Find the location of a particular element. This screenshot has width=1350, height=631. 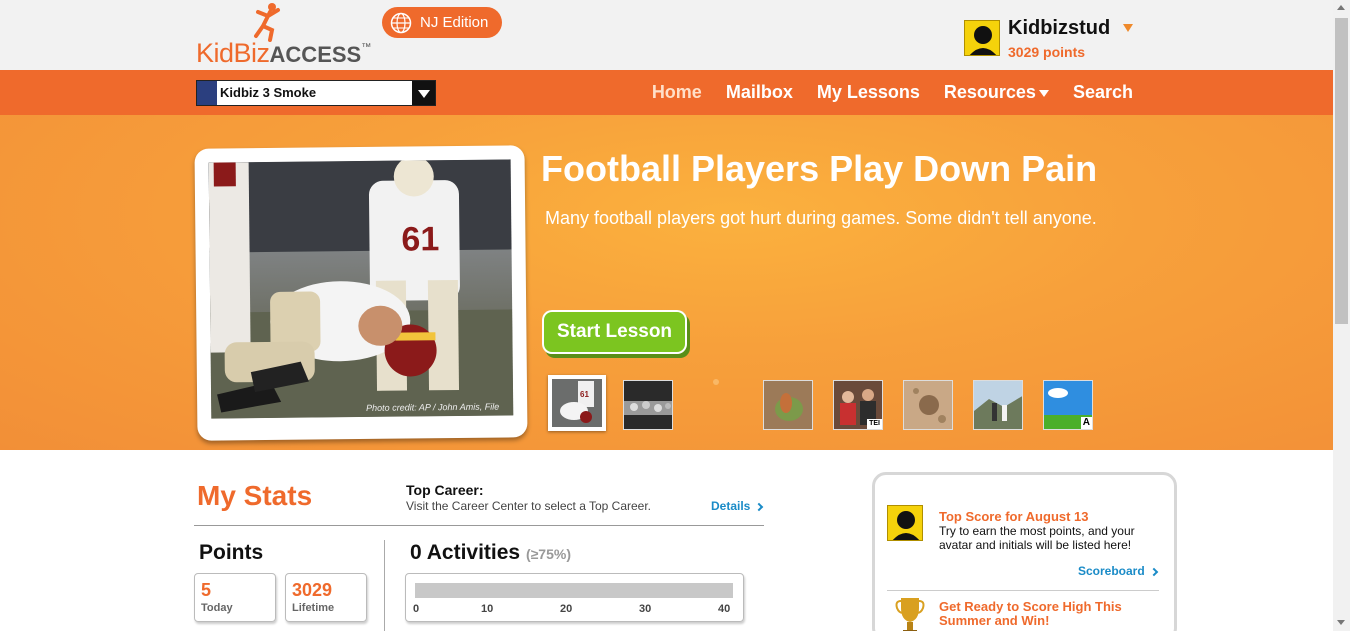

points-today-card: 5 Today is located at coordinates (235, 597).